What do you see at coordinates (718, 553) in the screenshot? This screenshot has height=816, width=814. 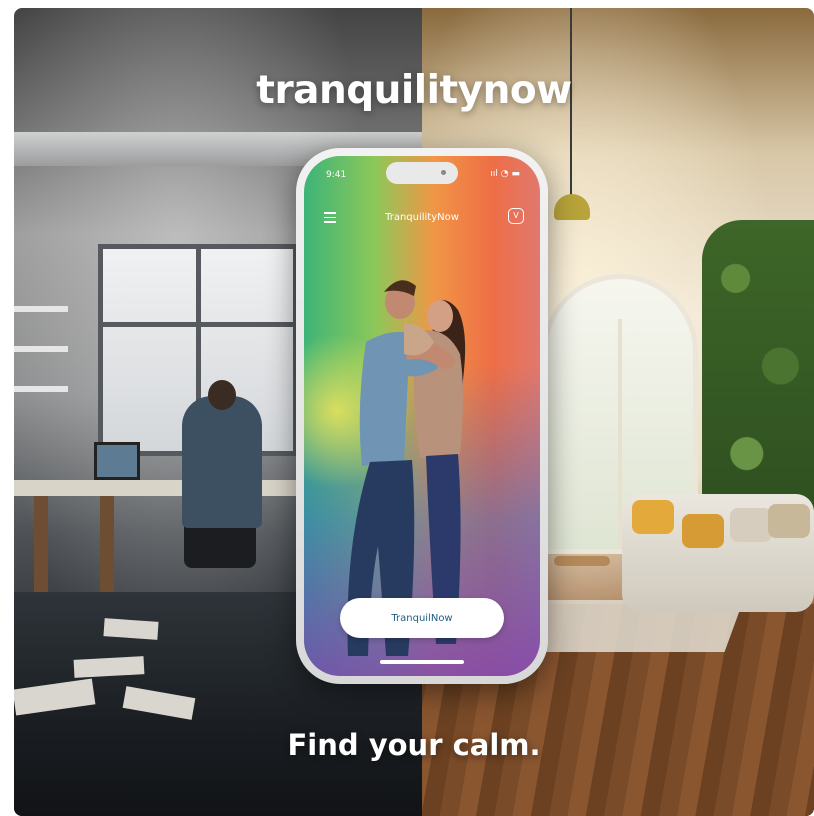 I see `sofa` at bounding box center [718, 553].